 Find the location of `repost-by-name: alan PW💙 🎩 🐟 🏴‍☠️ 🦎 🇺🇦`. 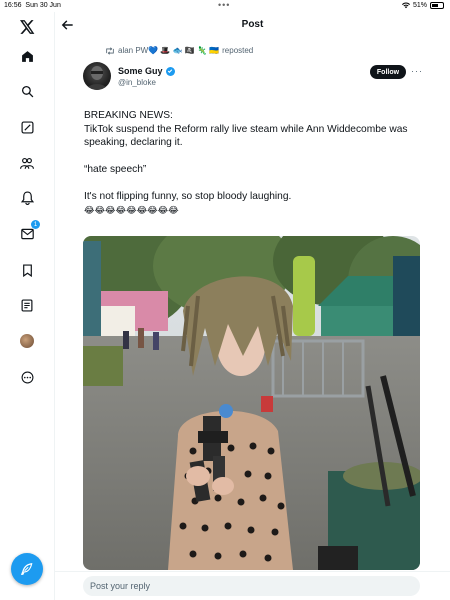

repost-by-name: alan PW💙 🎩 🐟 🏴‍☠️ 🦎 🇺🇦 is located at coordinates (169, 50).